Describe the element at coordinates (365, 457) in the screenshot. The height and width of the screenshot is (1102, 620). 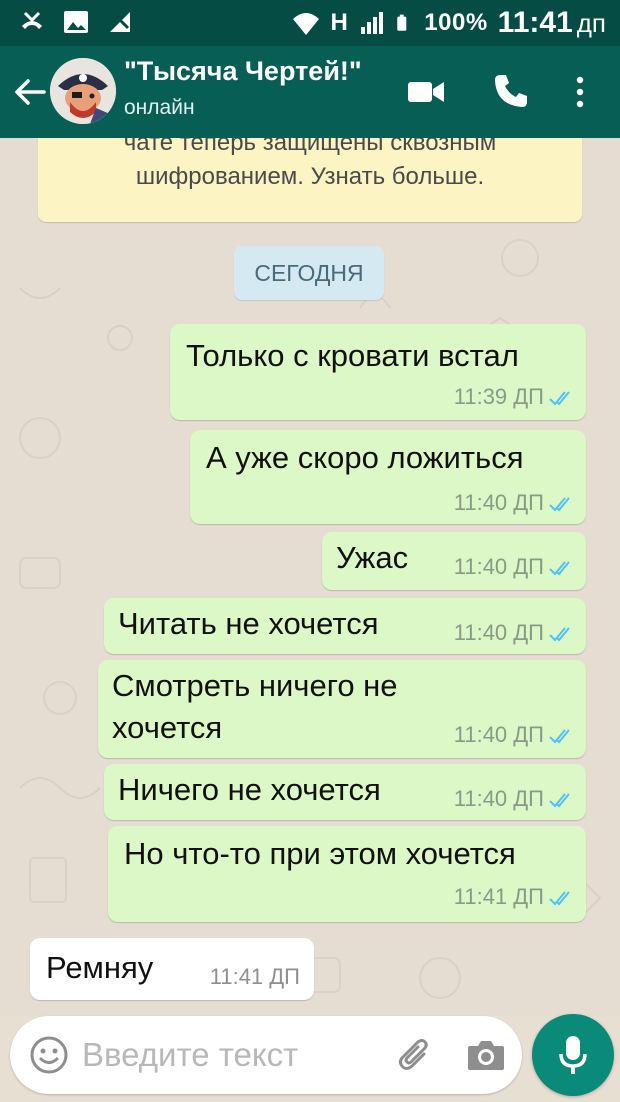
I see `message-text: А уже скоро ложиться` at that location.